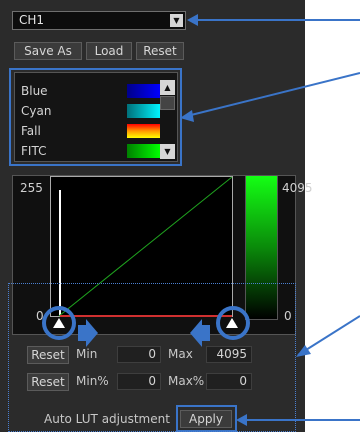  What do you see at coordinates (48, 355) in the screenshot?
I see `minmax-reset-button: Reset` at bounding box center [48, 355].